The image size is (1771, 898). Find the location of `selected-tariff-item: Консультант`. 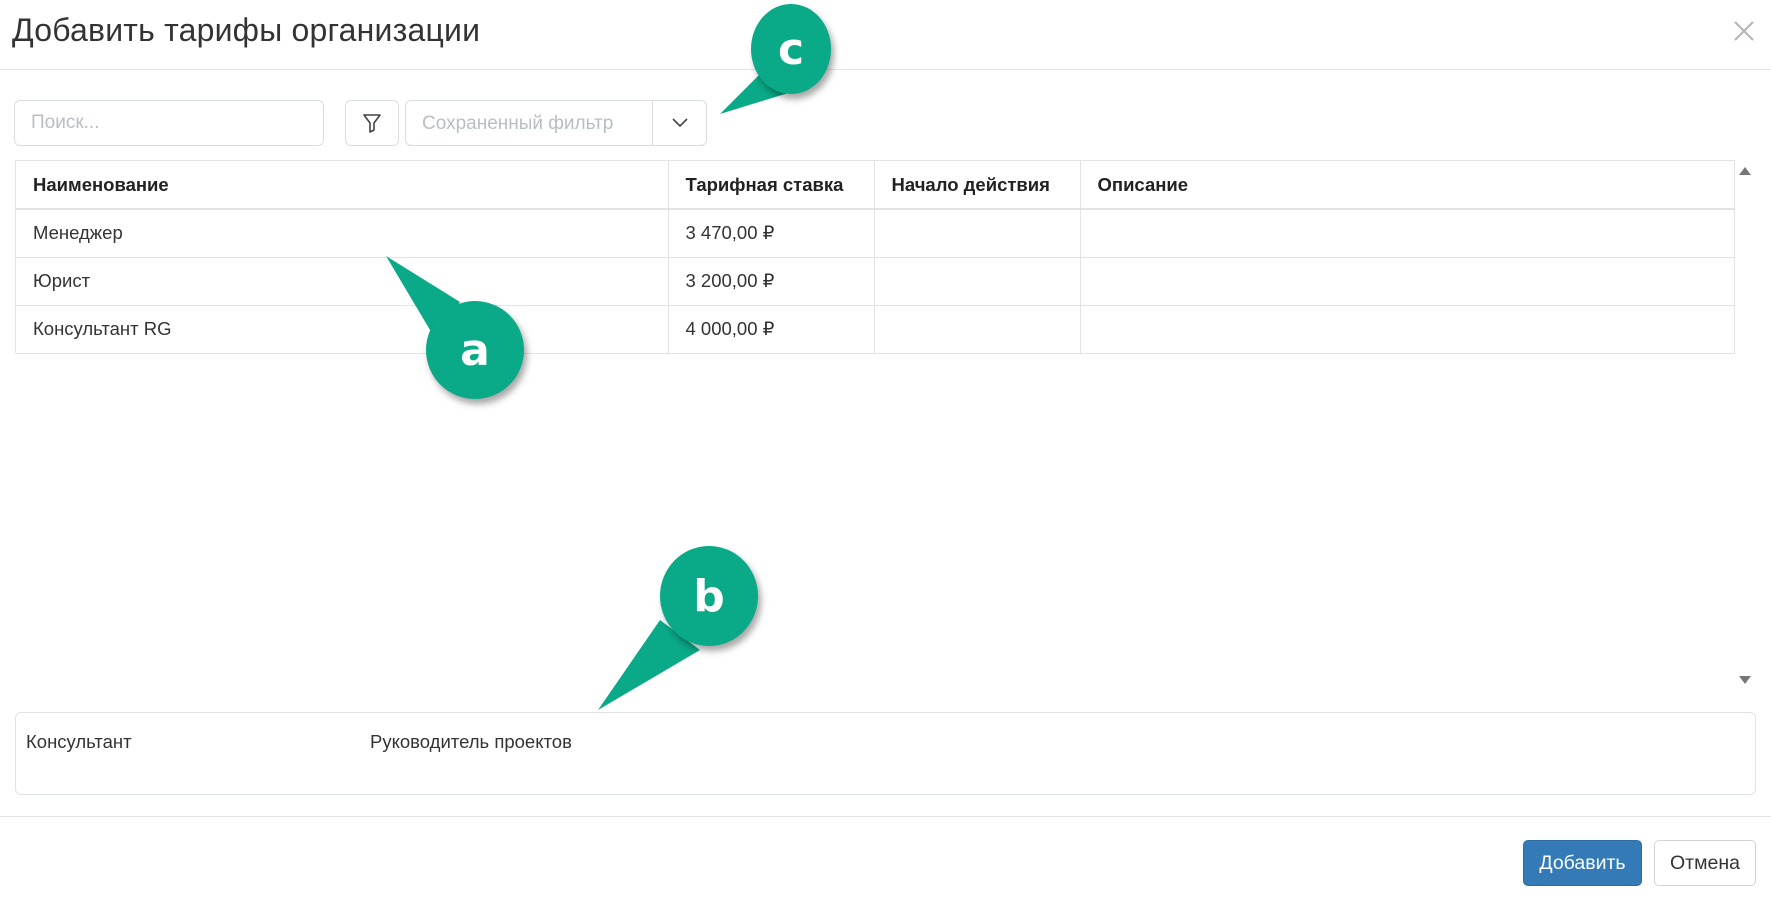

selected-tariff-item: Консультант is located at coordinates (79, 742).